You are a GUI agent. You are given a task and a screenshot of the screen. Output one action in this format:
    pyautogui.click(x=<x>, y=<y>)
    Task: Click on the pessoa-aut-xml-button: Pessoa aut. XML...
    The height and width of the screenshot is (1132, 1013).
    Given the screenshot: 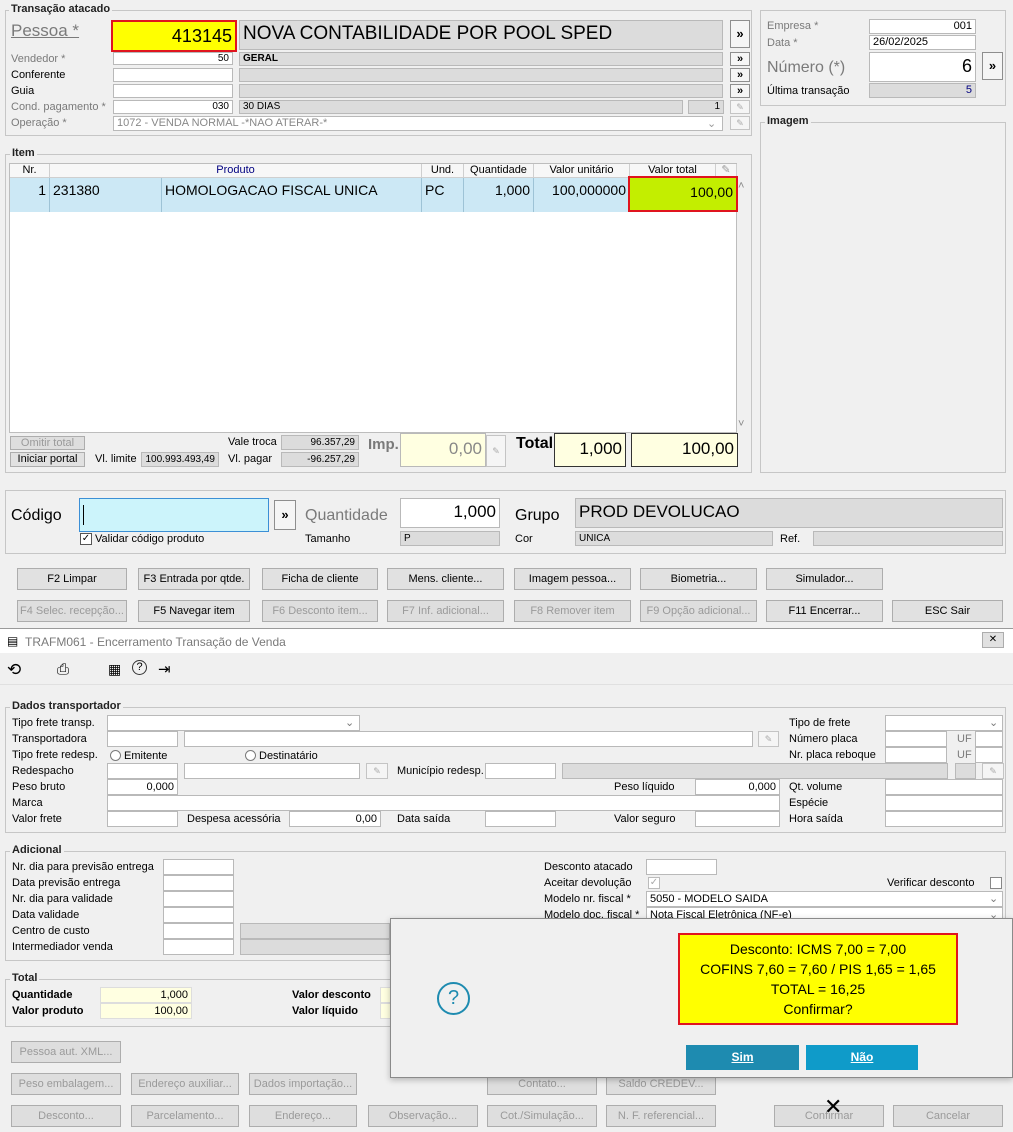 What is the action you would take?
    pyautogui.click(x=66, y=1052)
    